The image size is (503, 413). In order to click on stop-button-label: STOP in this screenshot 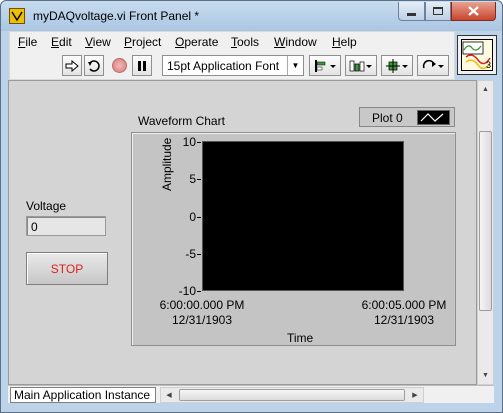, I will do `click(67, 268)`.